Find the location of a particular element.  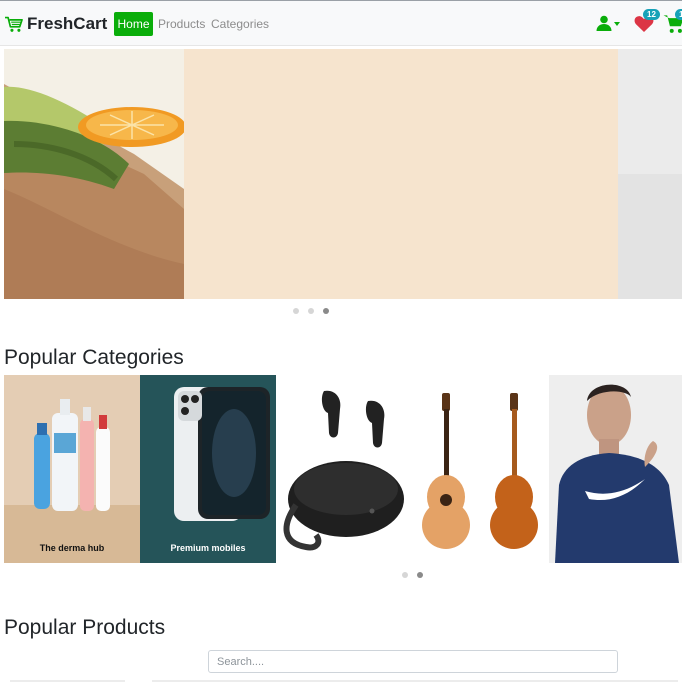

navbar: FreshCart Home Products Categories 12 1 is located at coordinates (341, 23).